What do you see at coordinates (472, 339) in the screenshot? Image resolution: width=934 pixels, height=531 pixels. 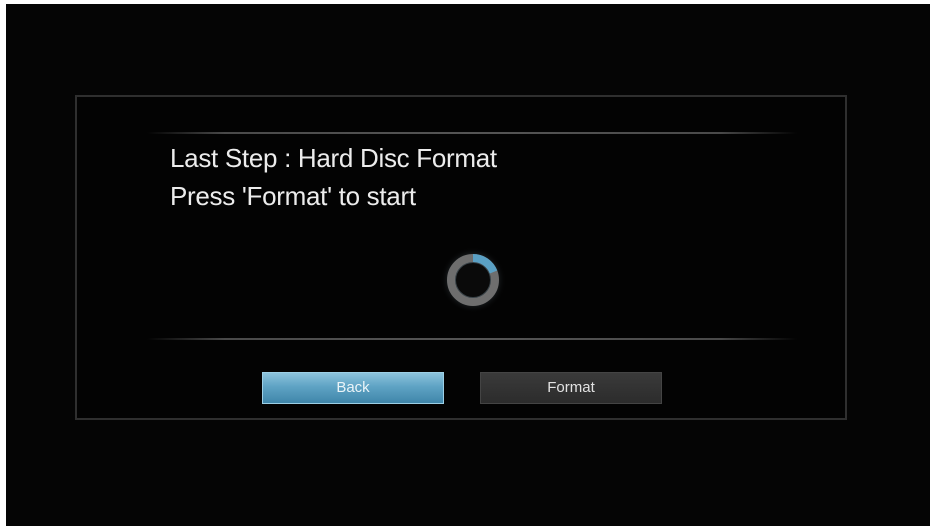 I see `bottom-divider` at bounding box center [472, 339].